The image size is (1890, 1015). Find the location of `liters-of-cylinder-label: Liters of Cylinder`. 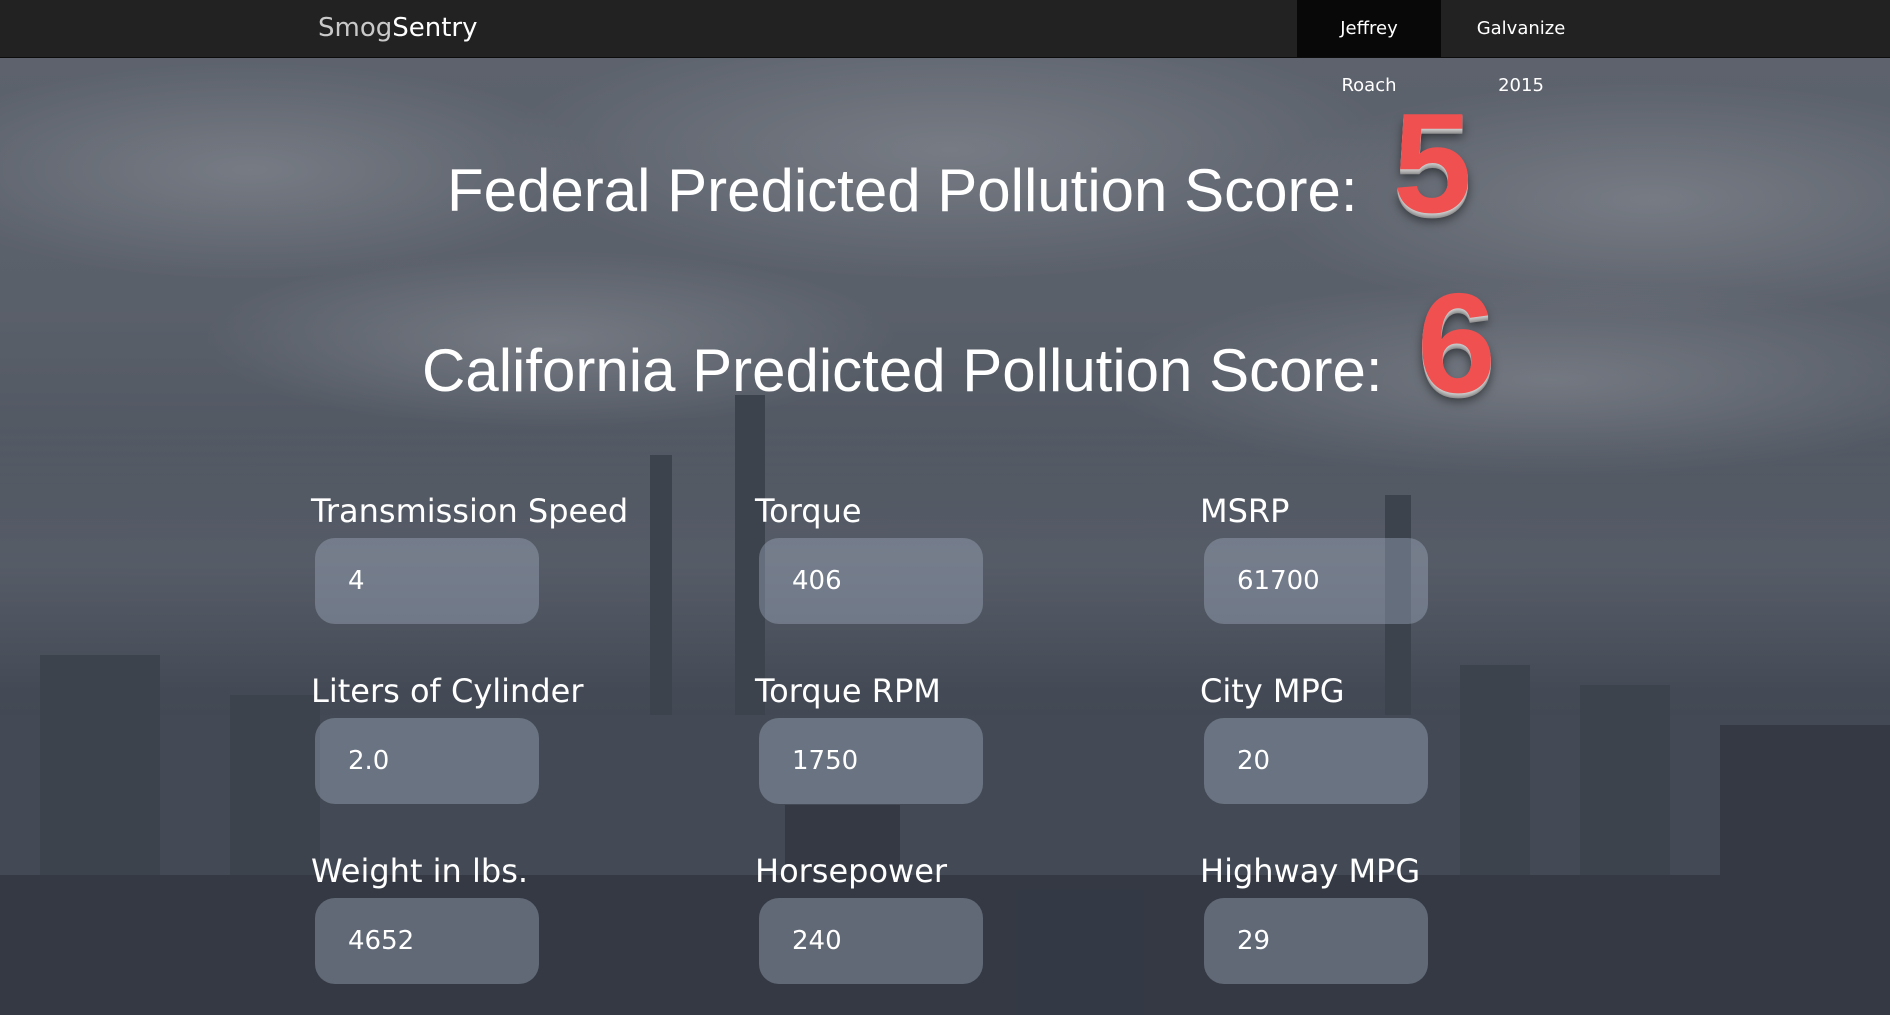

liters-of-cylinder-label: Liters of Cylinder is located at coordinates (447, 691).